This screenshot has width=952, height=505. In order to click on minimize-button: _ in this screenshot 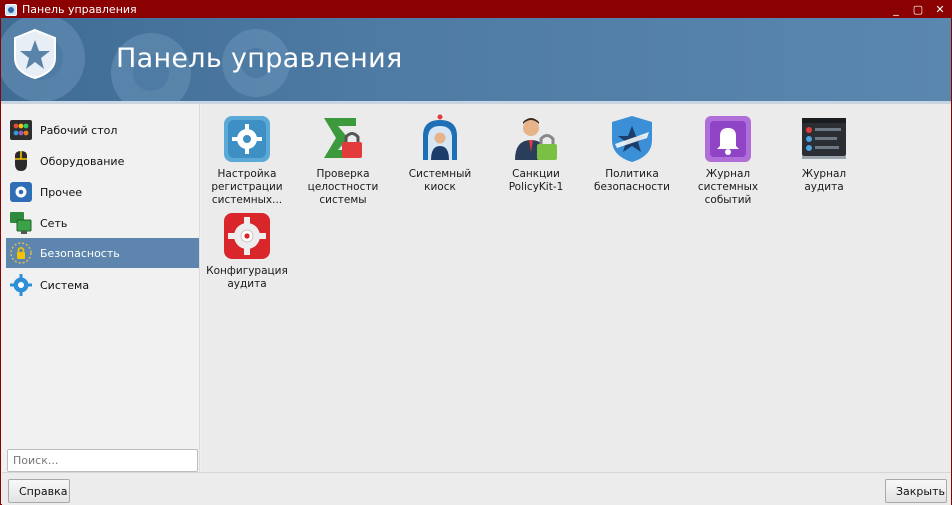, I will do `click(896, 9)`.